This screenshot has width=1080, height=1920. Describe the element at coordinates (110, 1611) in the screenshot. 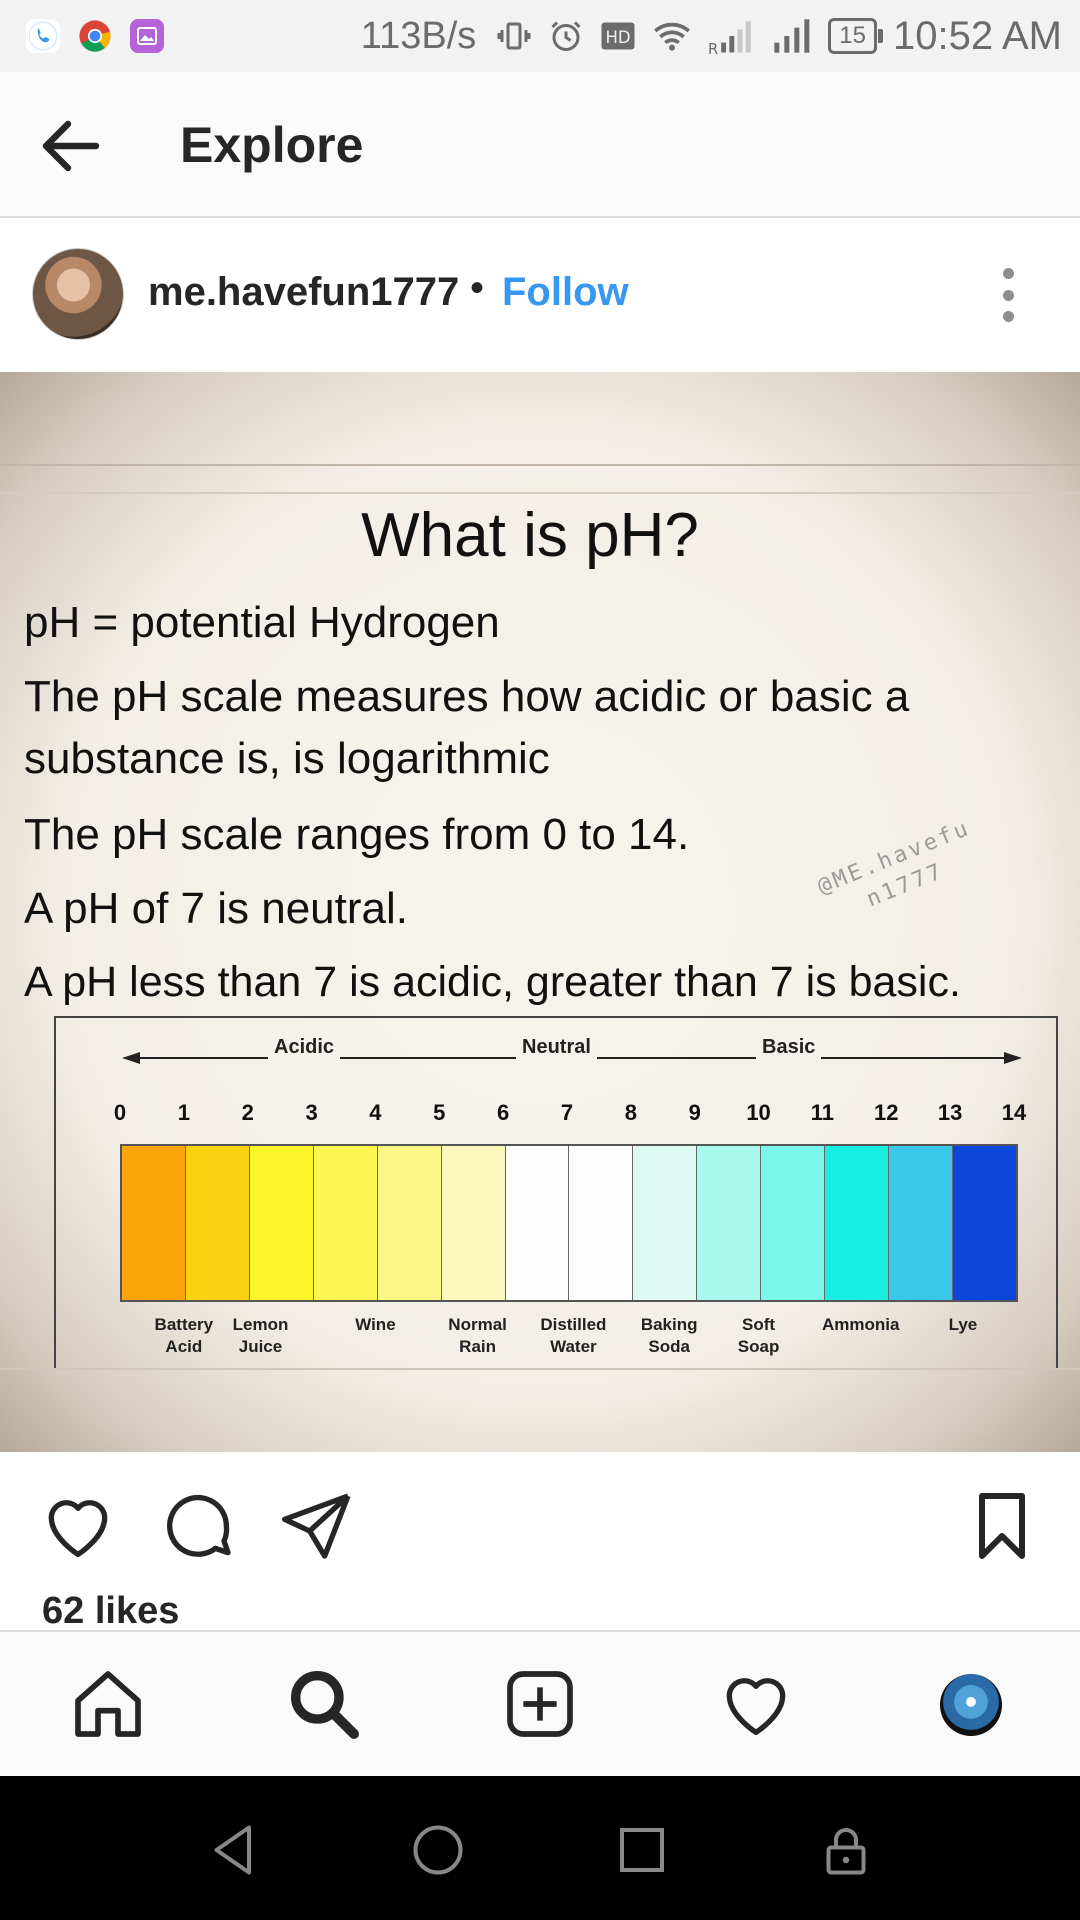

I see `likes-count: 62 likes` at that location.